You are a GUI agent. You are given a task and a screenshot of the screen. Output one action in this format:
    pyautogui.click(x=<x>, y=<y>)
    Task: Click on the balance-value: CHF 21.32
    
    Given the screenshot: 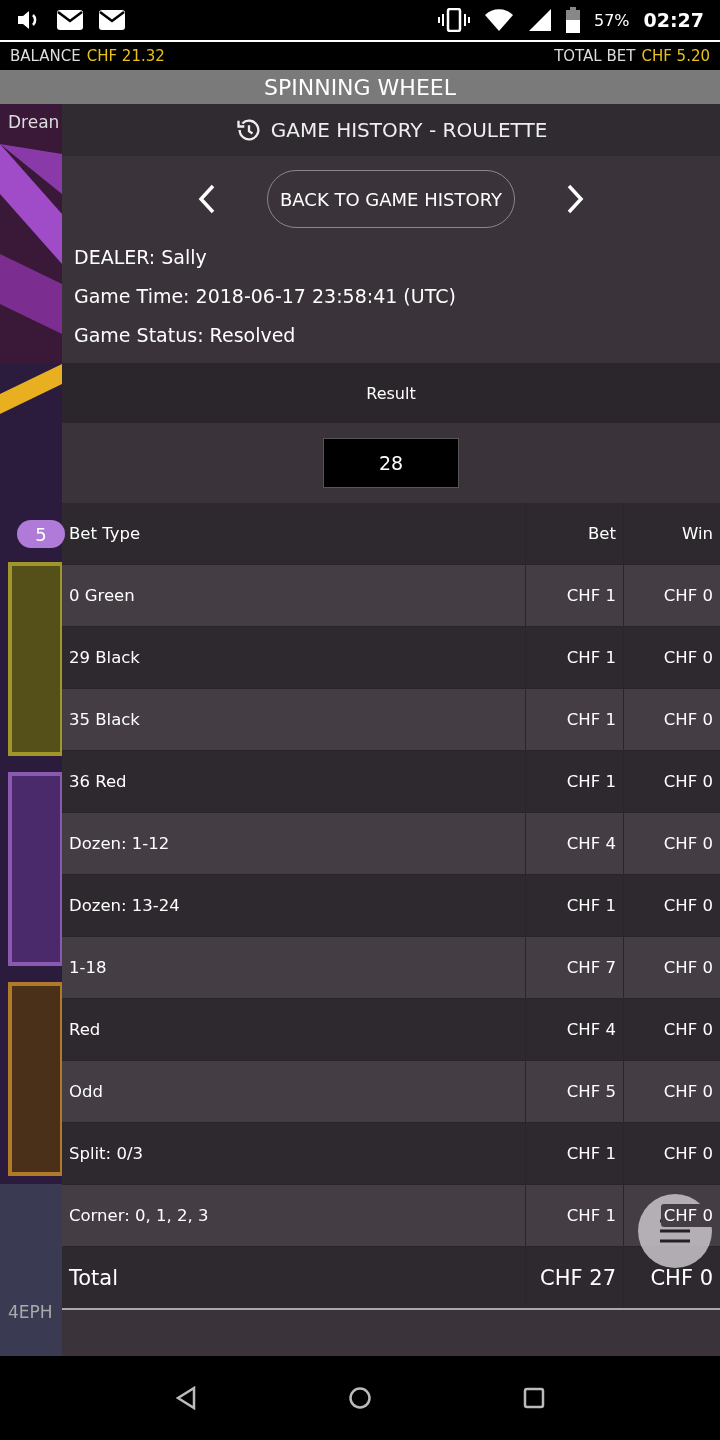 What is the action you would take?
    pyautogui.click(x=125, y=56)
    